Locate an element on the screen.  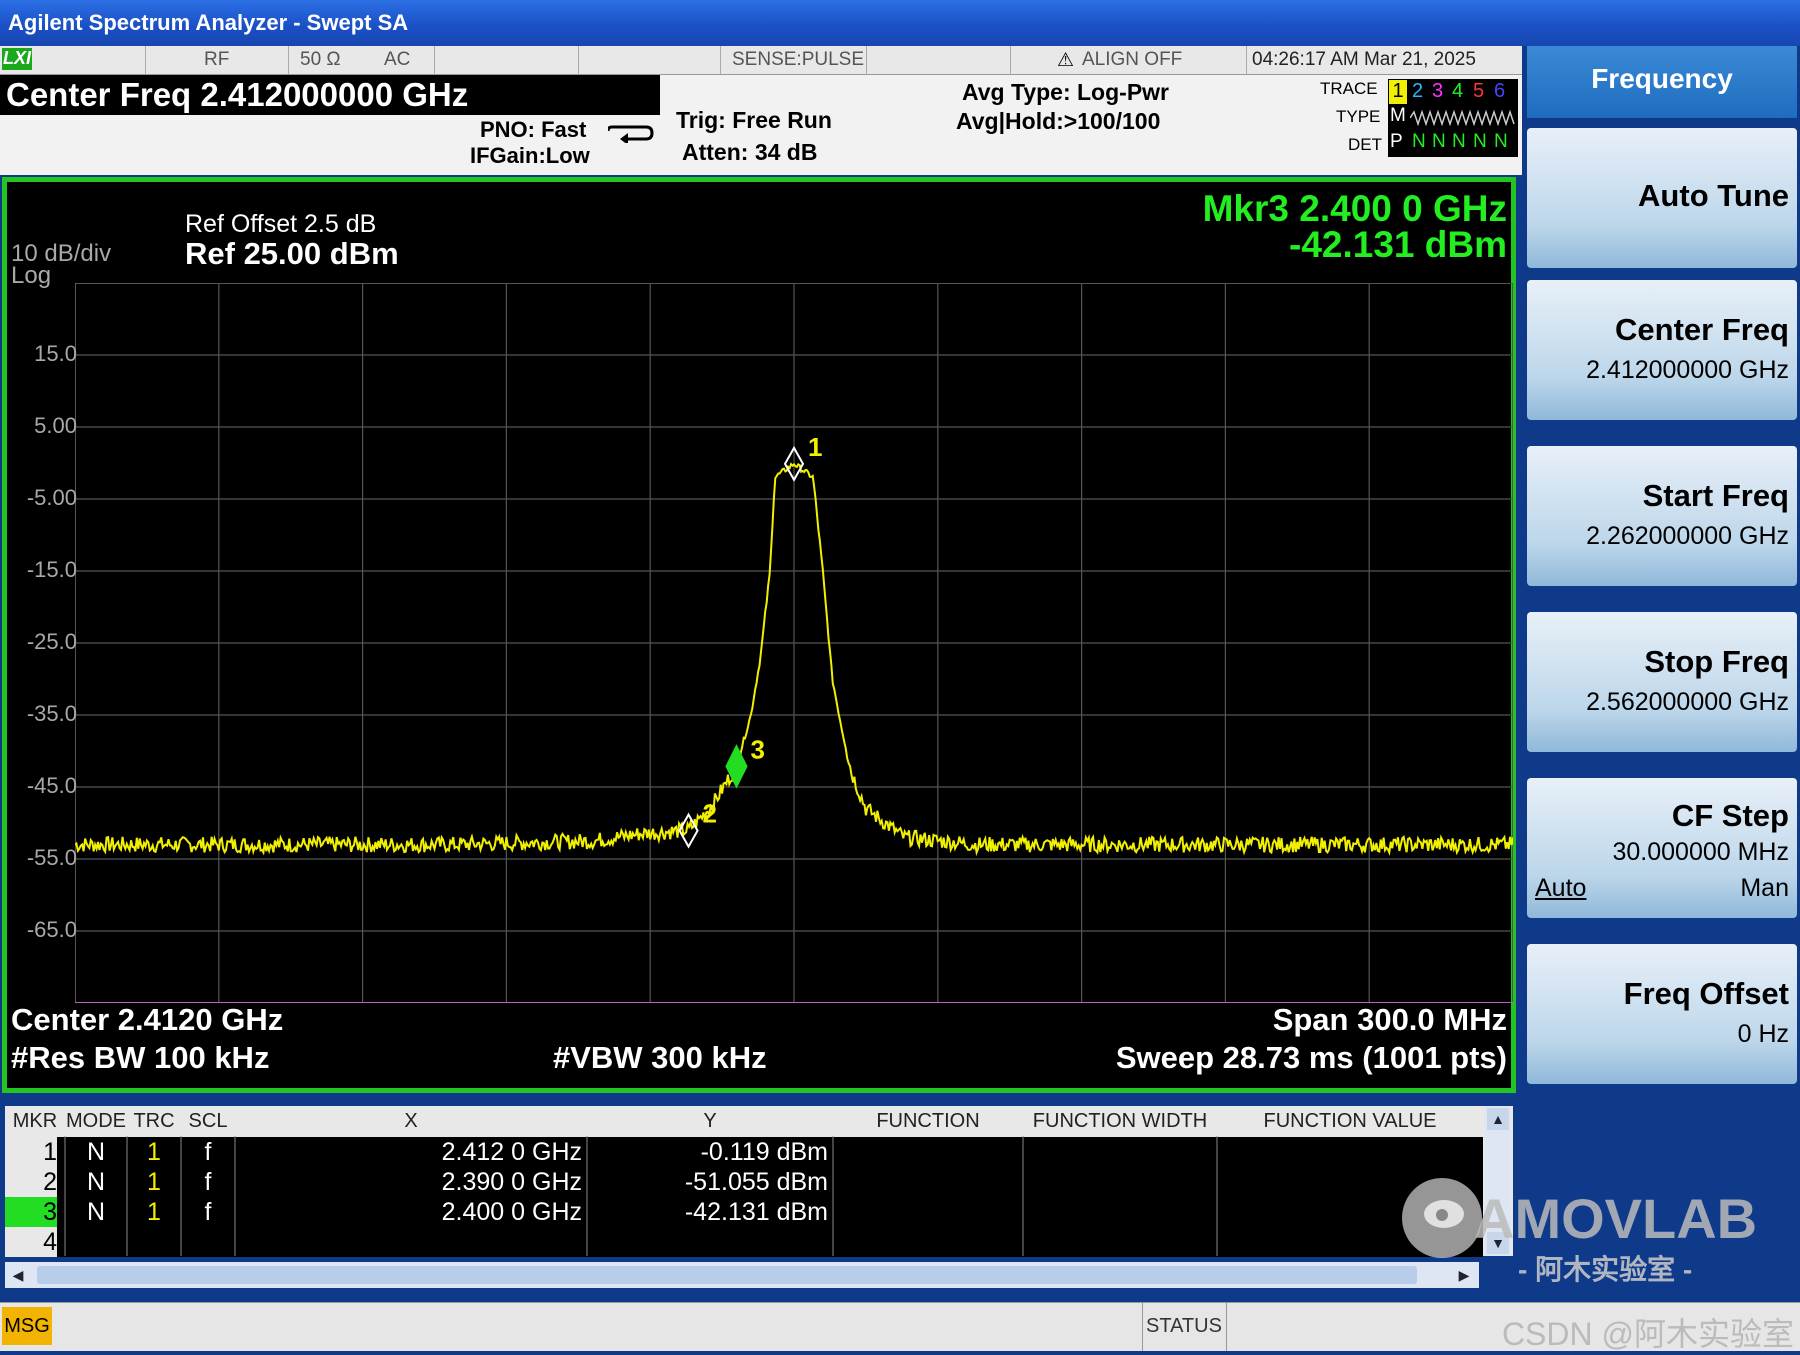
watermark: AMOVLAB - 阿木实验室 - is located at coordinates (1595, 1233).